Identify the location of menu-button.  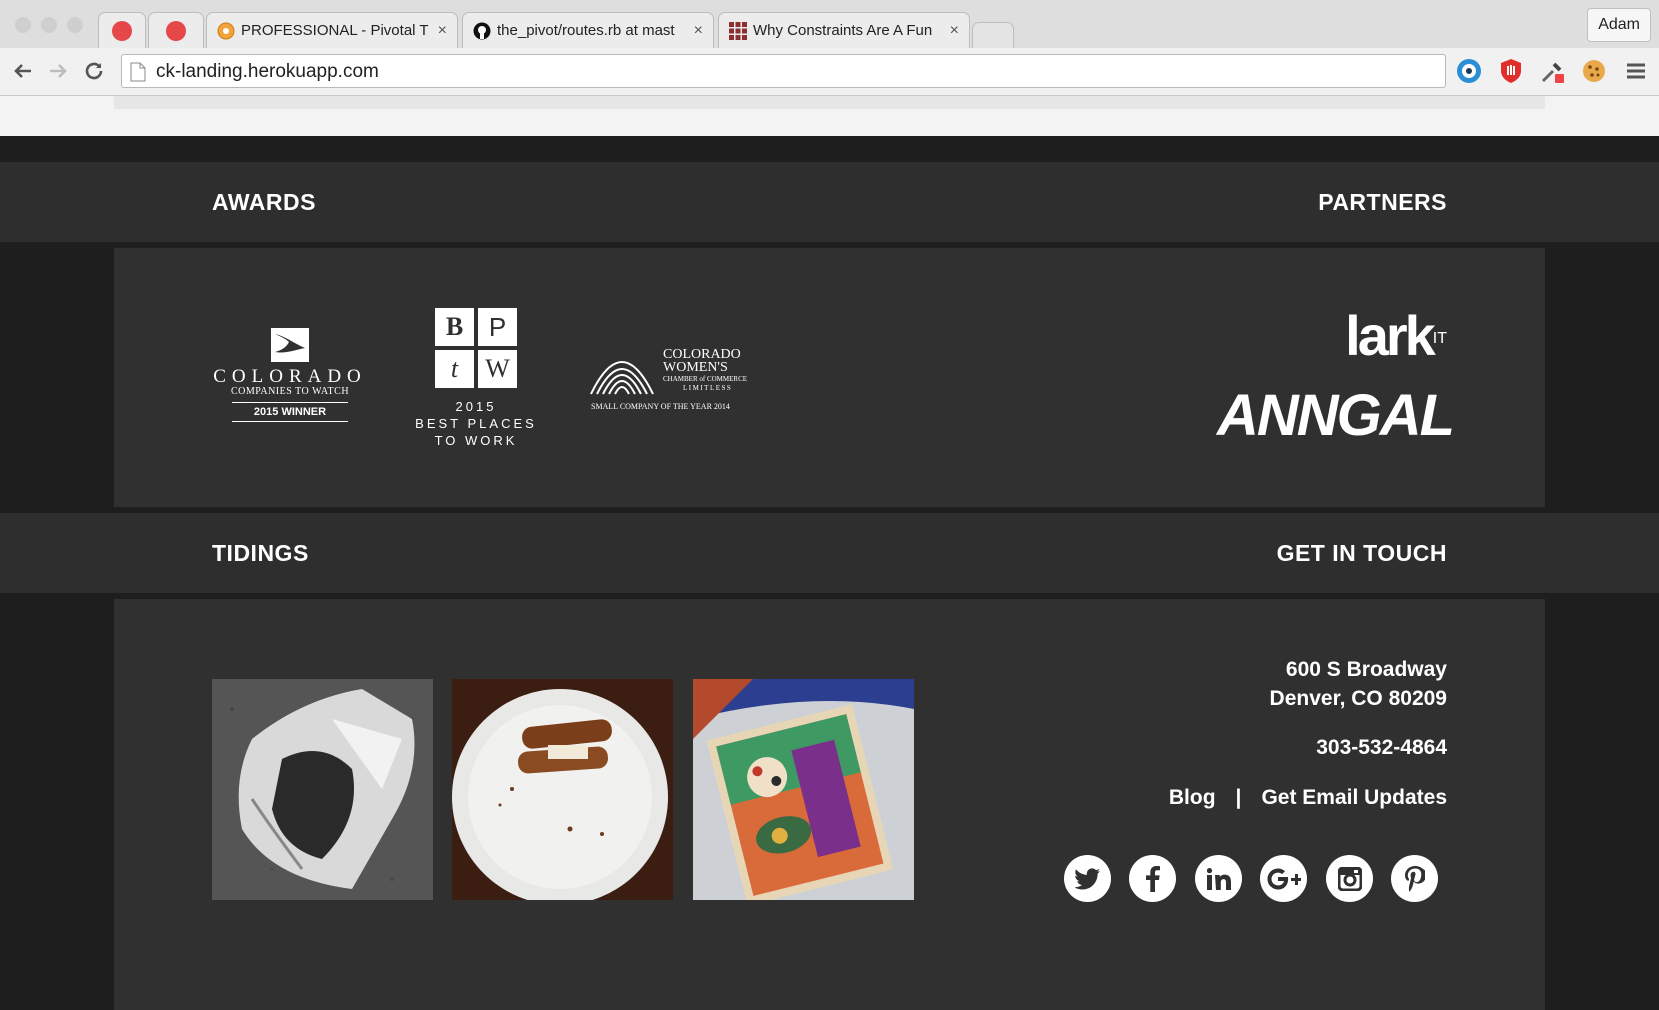
(1636, 71).